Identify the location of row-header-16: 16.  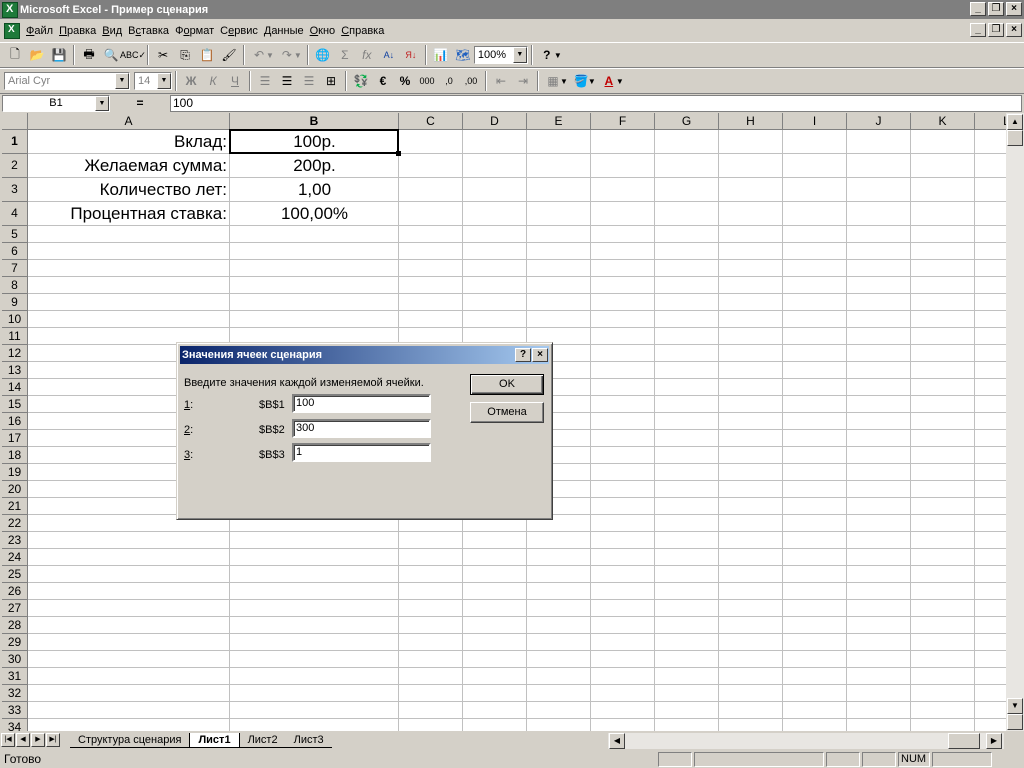
(15, 421).